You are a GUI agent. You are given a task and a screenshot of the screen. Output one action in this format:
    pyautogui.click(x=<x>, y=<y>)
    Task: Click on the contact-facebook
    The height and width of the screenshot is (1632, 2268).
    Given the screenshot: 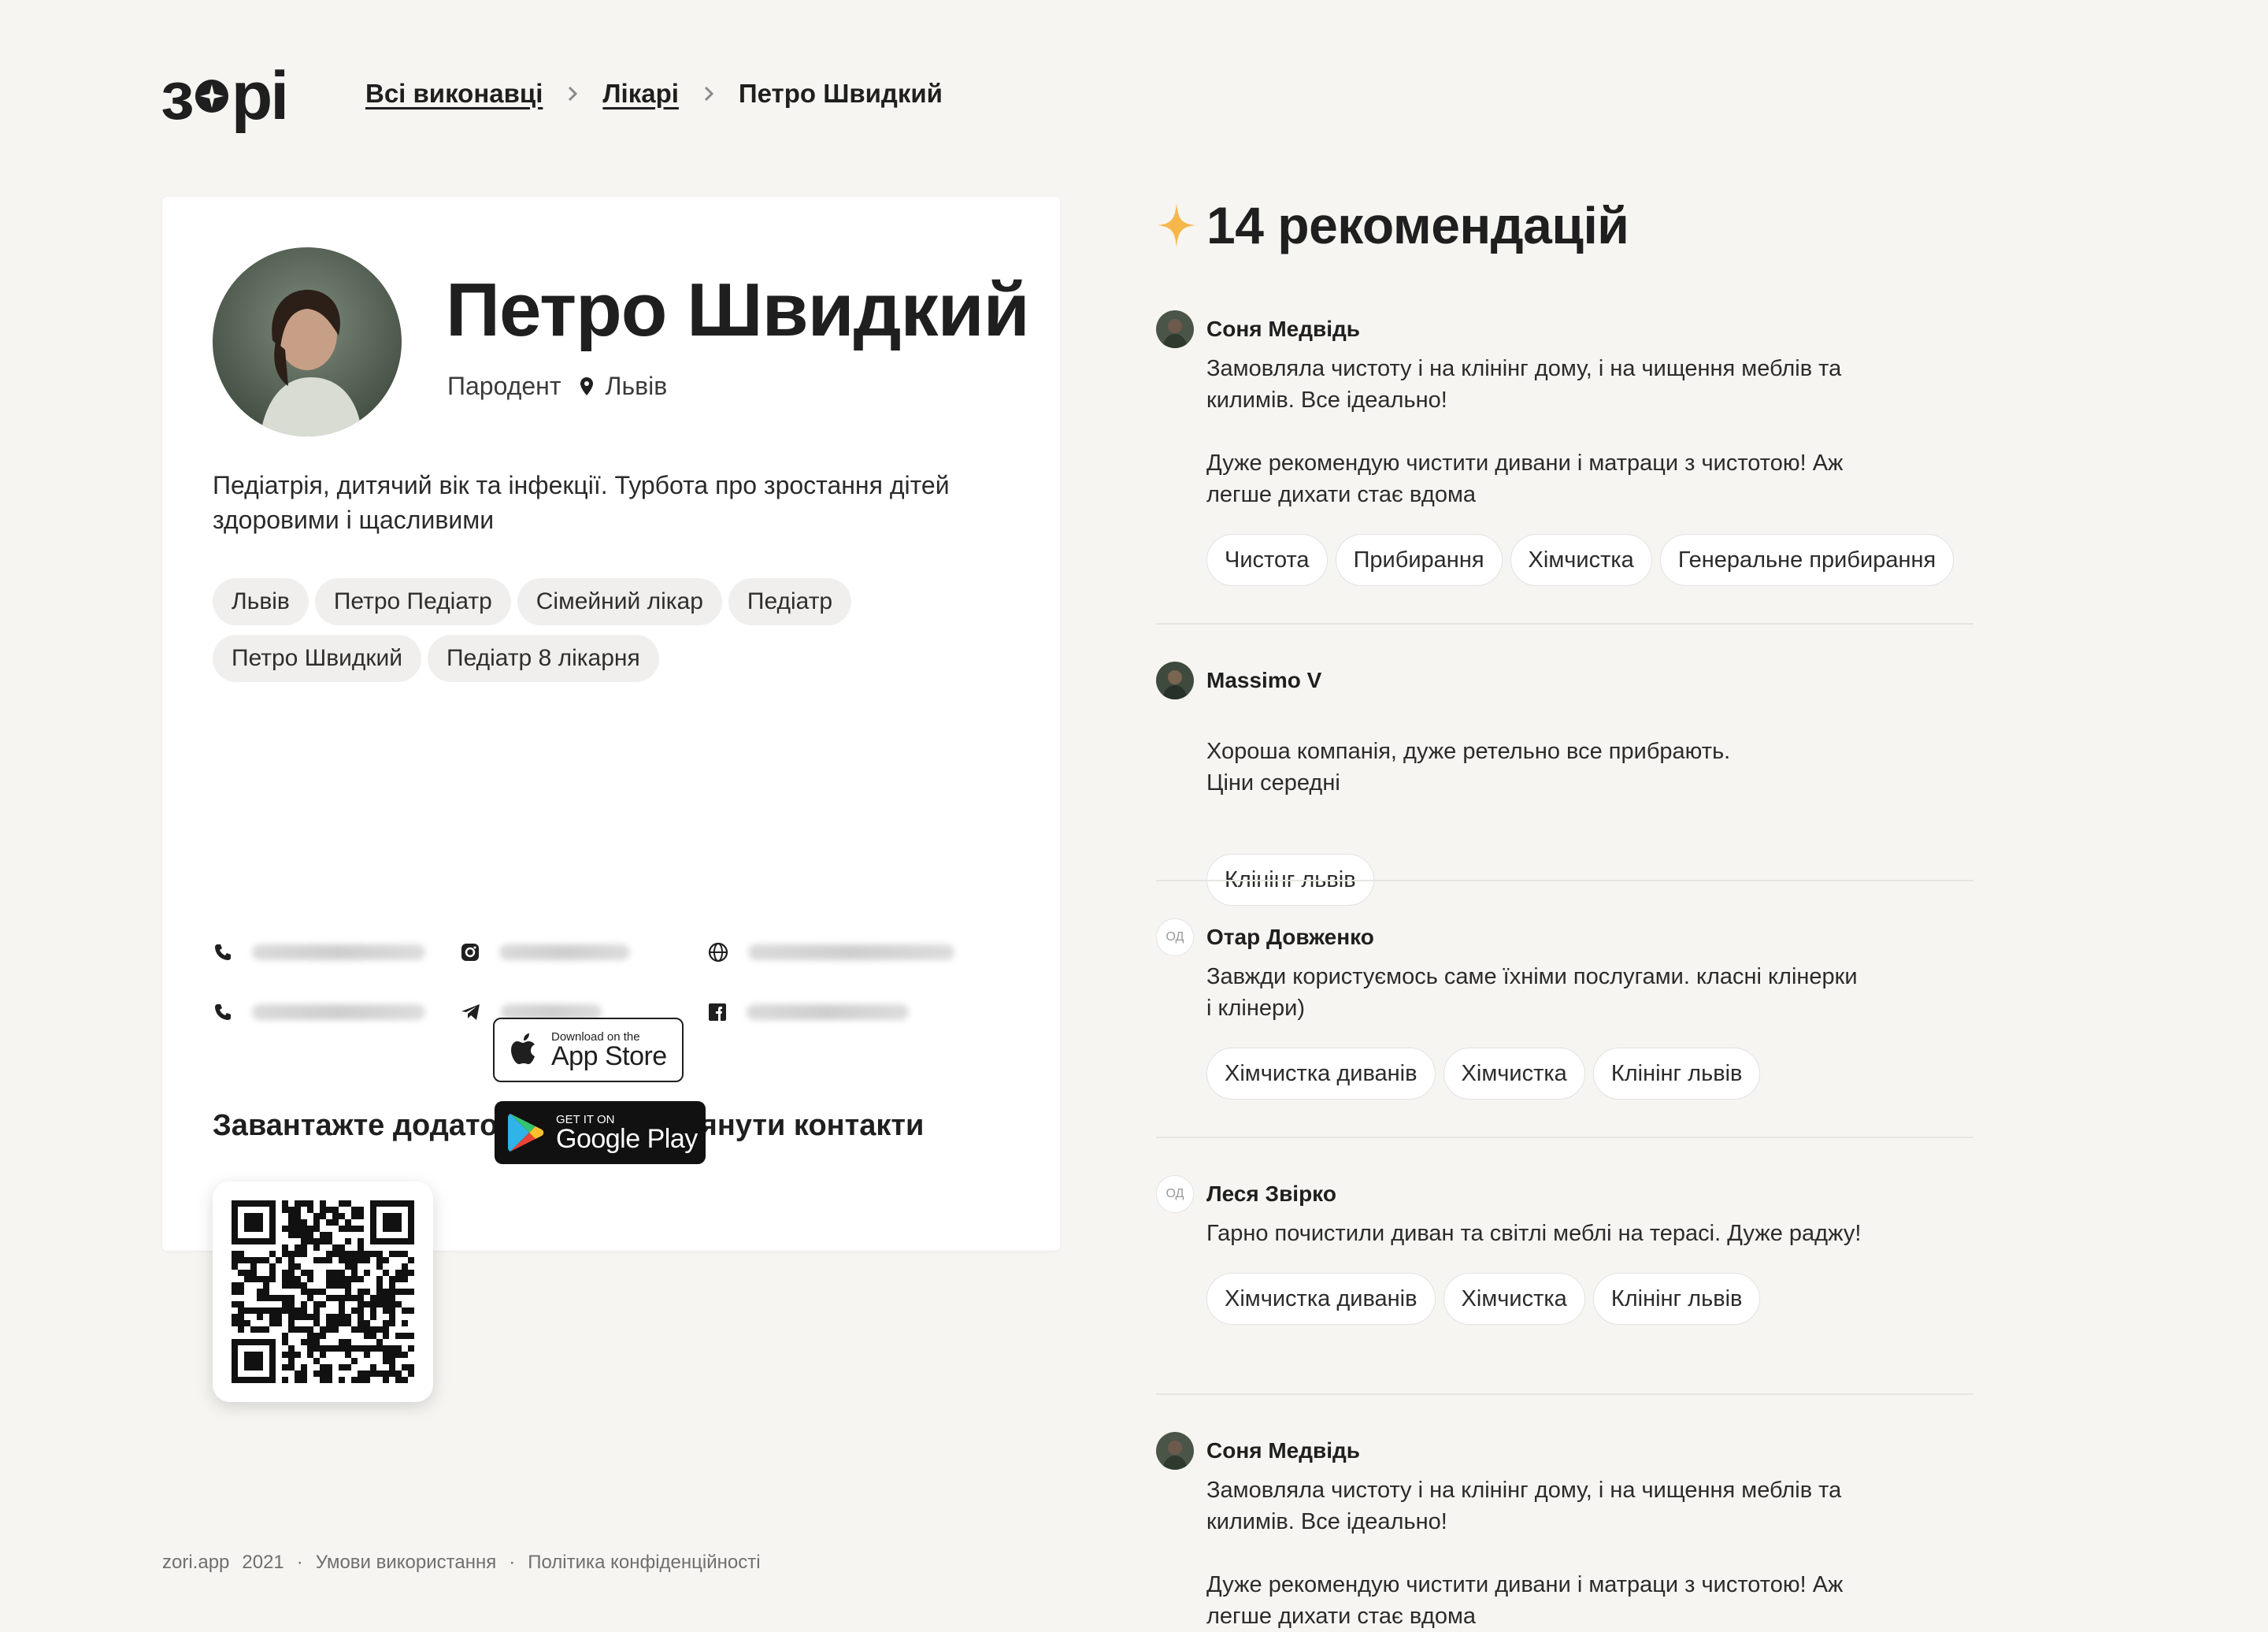 What is the action you would take?
    pyautogui.click(x=830, y=1012)
    